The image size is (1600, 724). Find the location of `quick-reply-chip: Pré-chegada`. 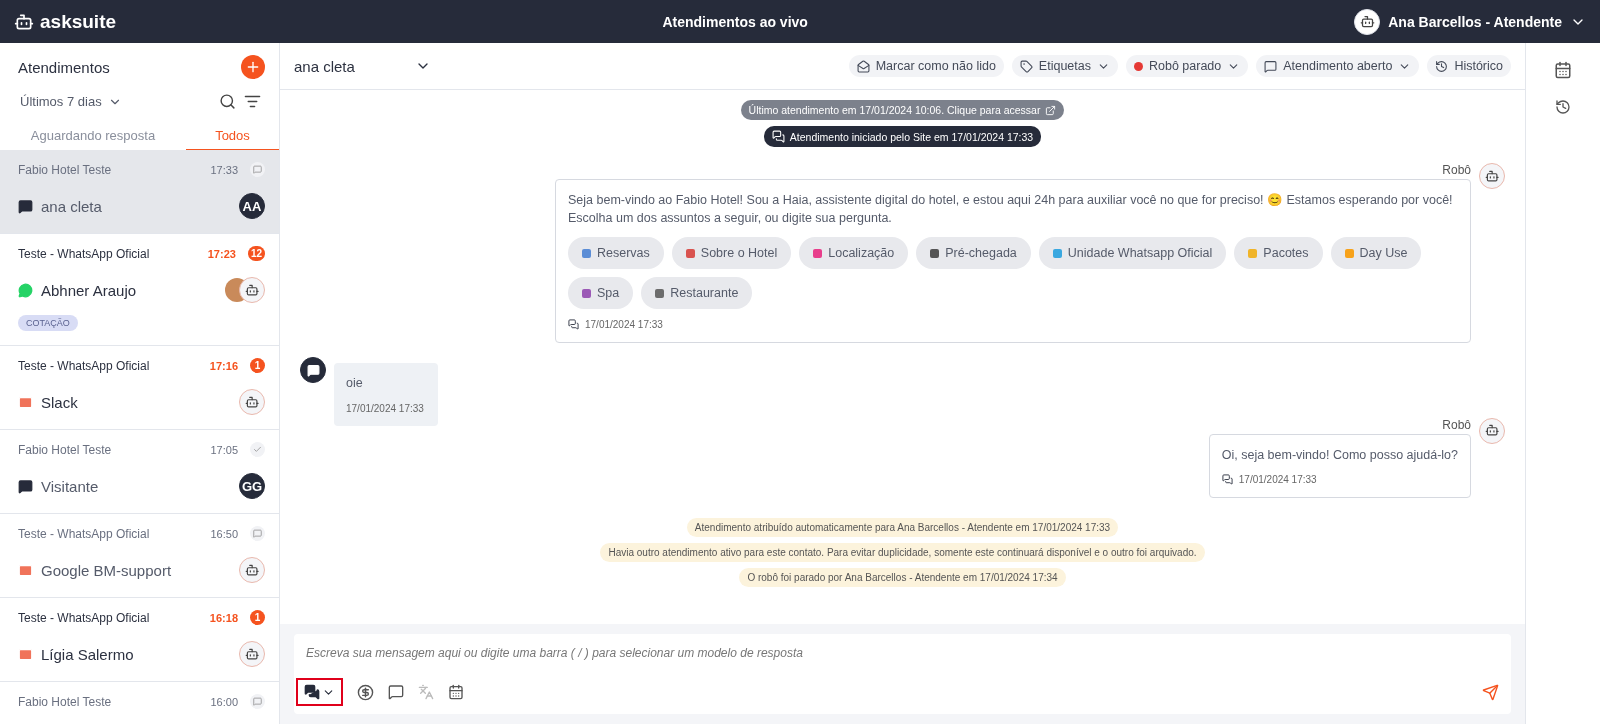

quick-reply-chip: Pré-chegada is located at coordinates (973, 253).